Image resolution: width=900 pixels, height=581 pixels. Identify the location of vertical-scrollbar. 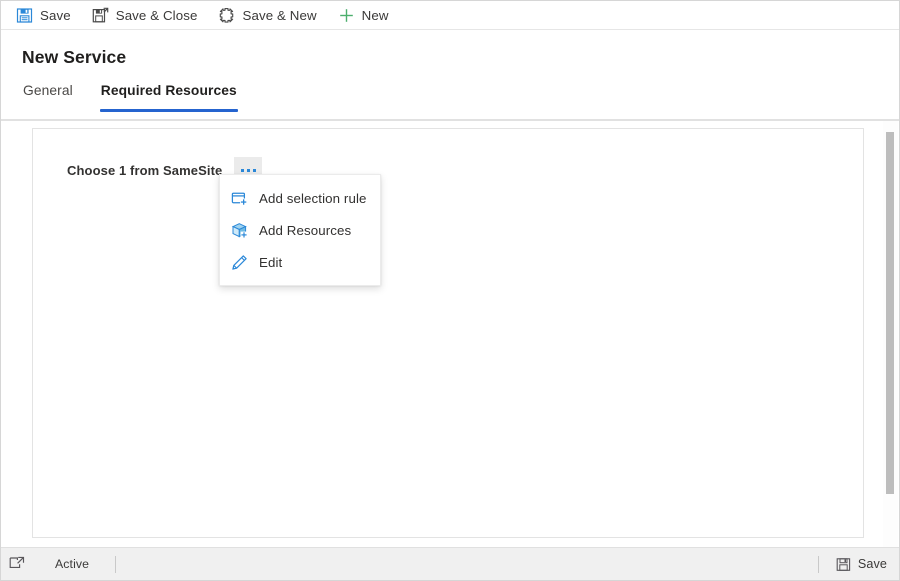
(890, 334).